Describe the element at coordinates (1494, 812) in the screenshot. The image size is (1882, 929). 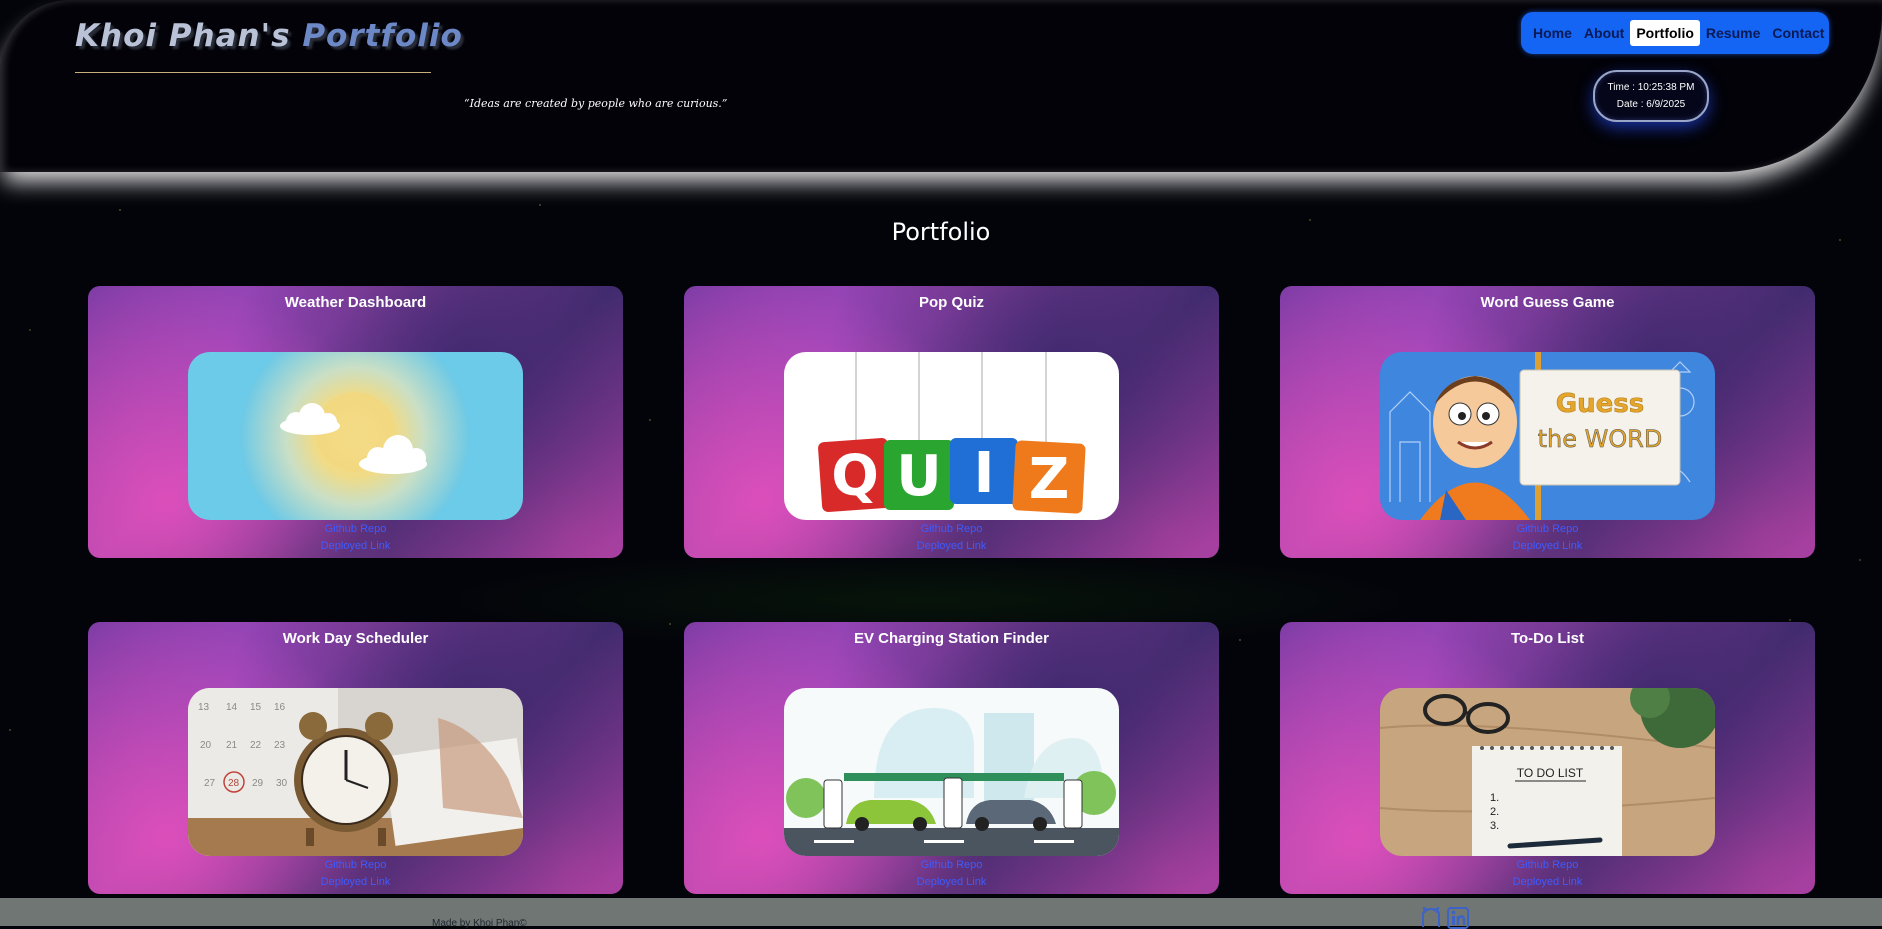
I see `svg-text: 2.` at that location.